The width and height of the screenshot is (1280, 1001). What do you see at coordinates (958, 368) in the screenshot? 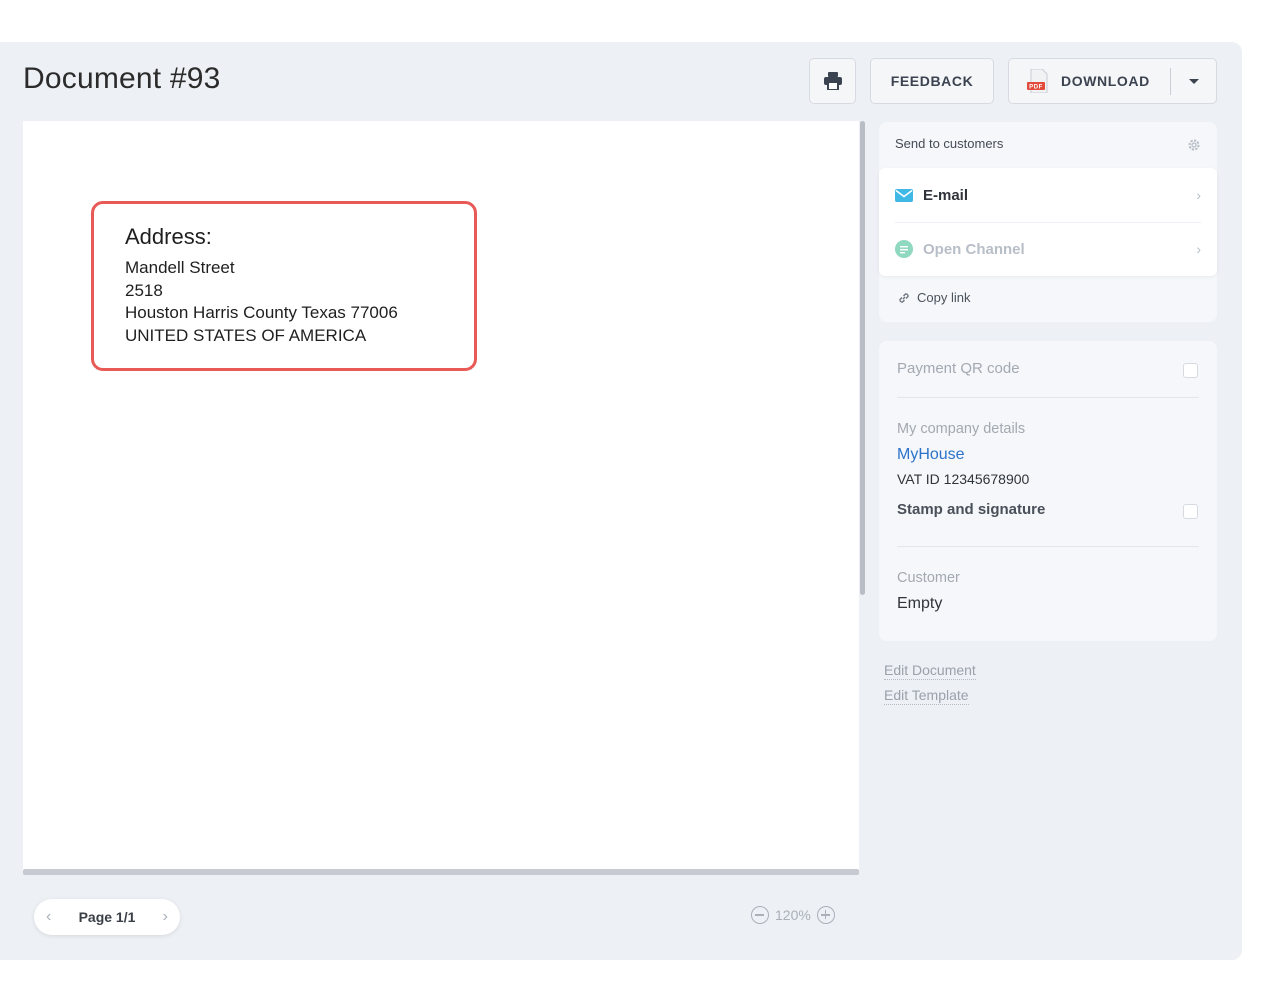
I see `payment-qr-label: Payment QR code` at bounding box center [958, 368].